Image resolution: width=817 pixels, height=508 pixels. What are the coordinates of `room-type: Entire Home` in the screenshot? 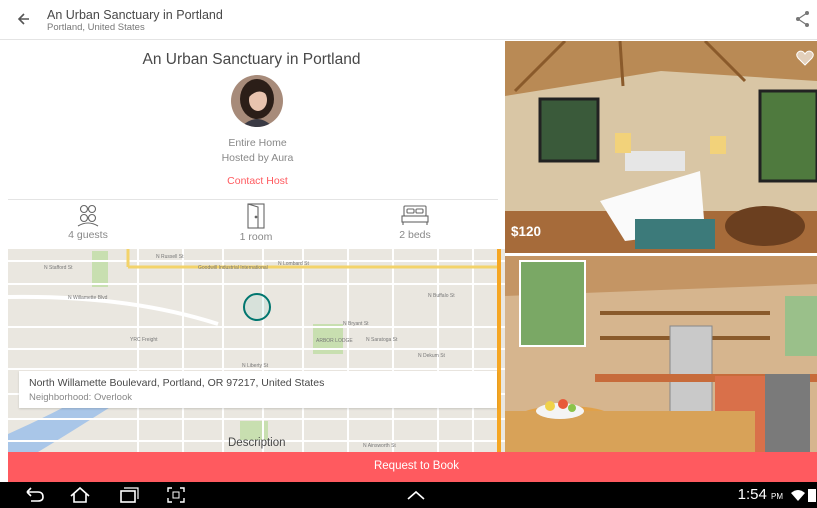 It's located at (257, 143).